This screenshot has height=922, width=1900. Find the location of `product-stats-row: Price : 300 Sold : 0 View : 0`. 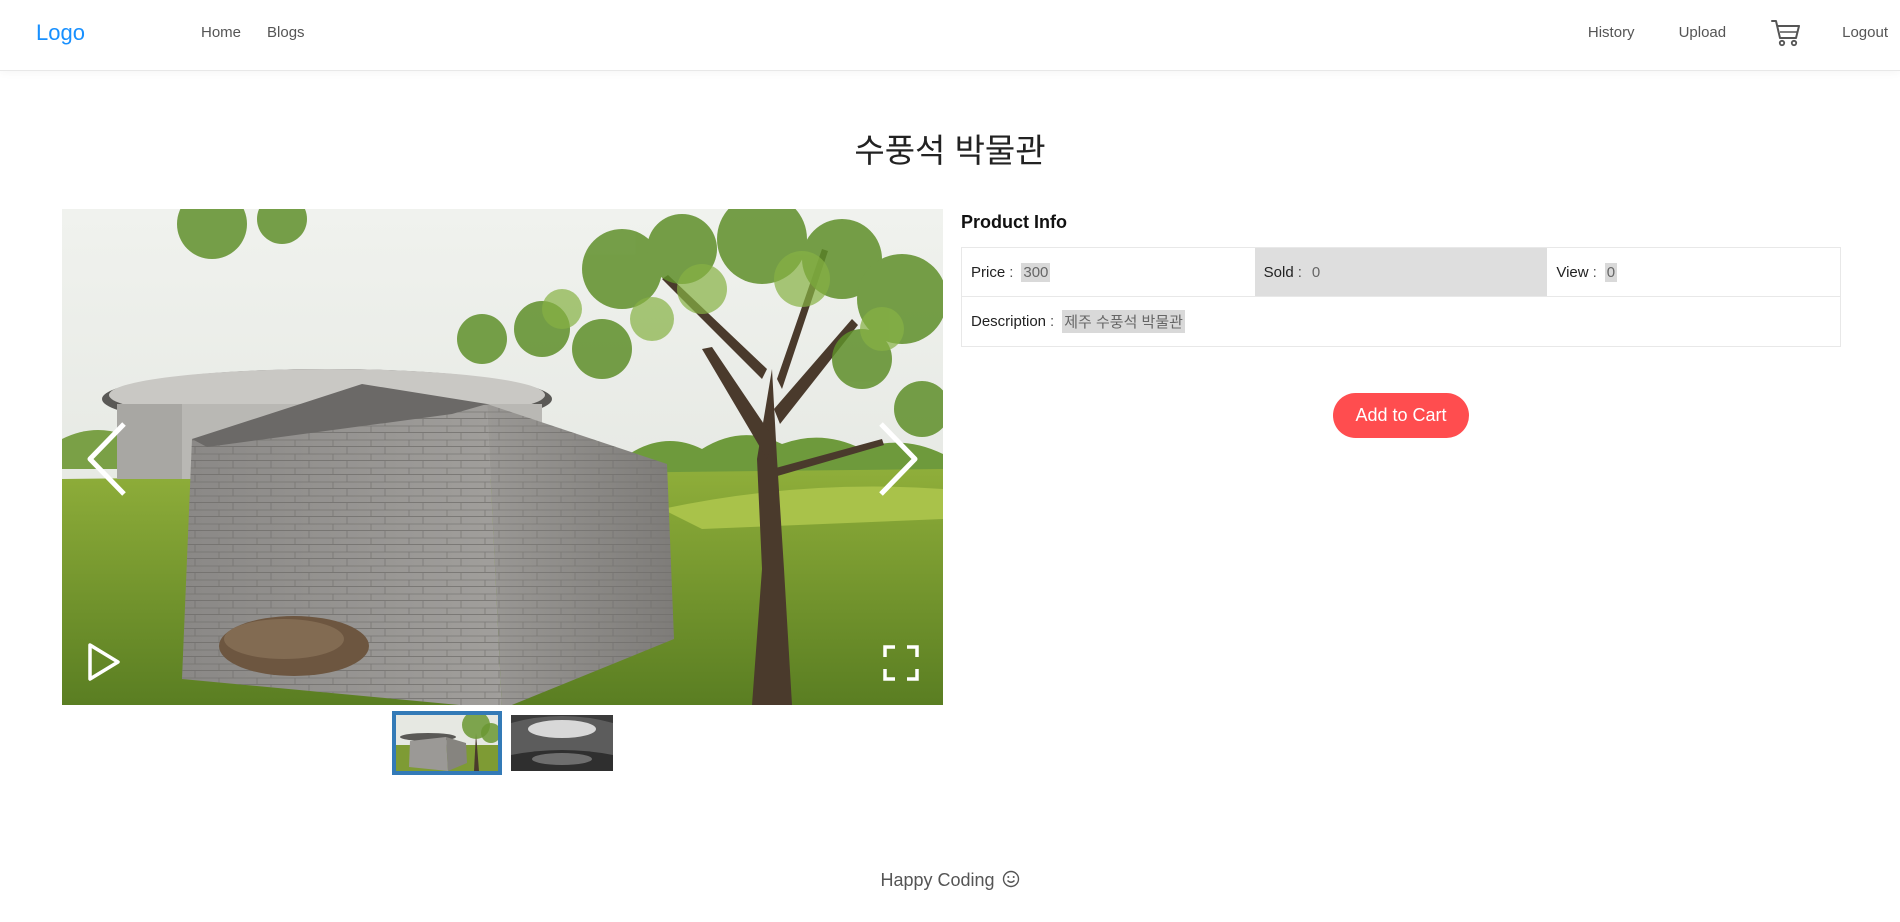

product-stats-row: Price : 300 Sold : 0 View : 0 is located at coordinates (1401, 272).